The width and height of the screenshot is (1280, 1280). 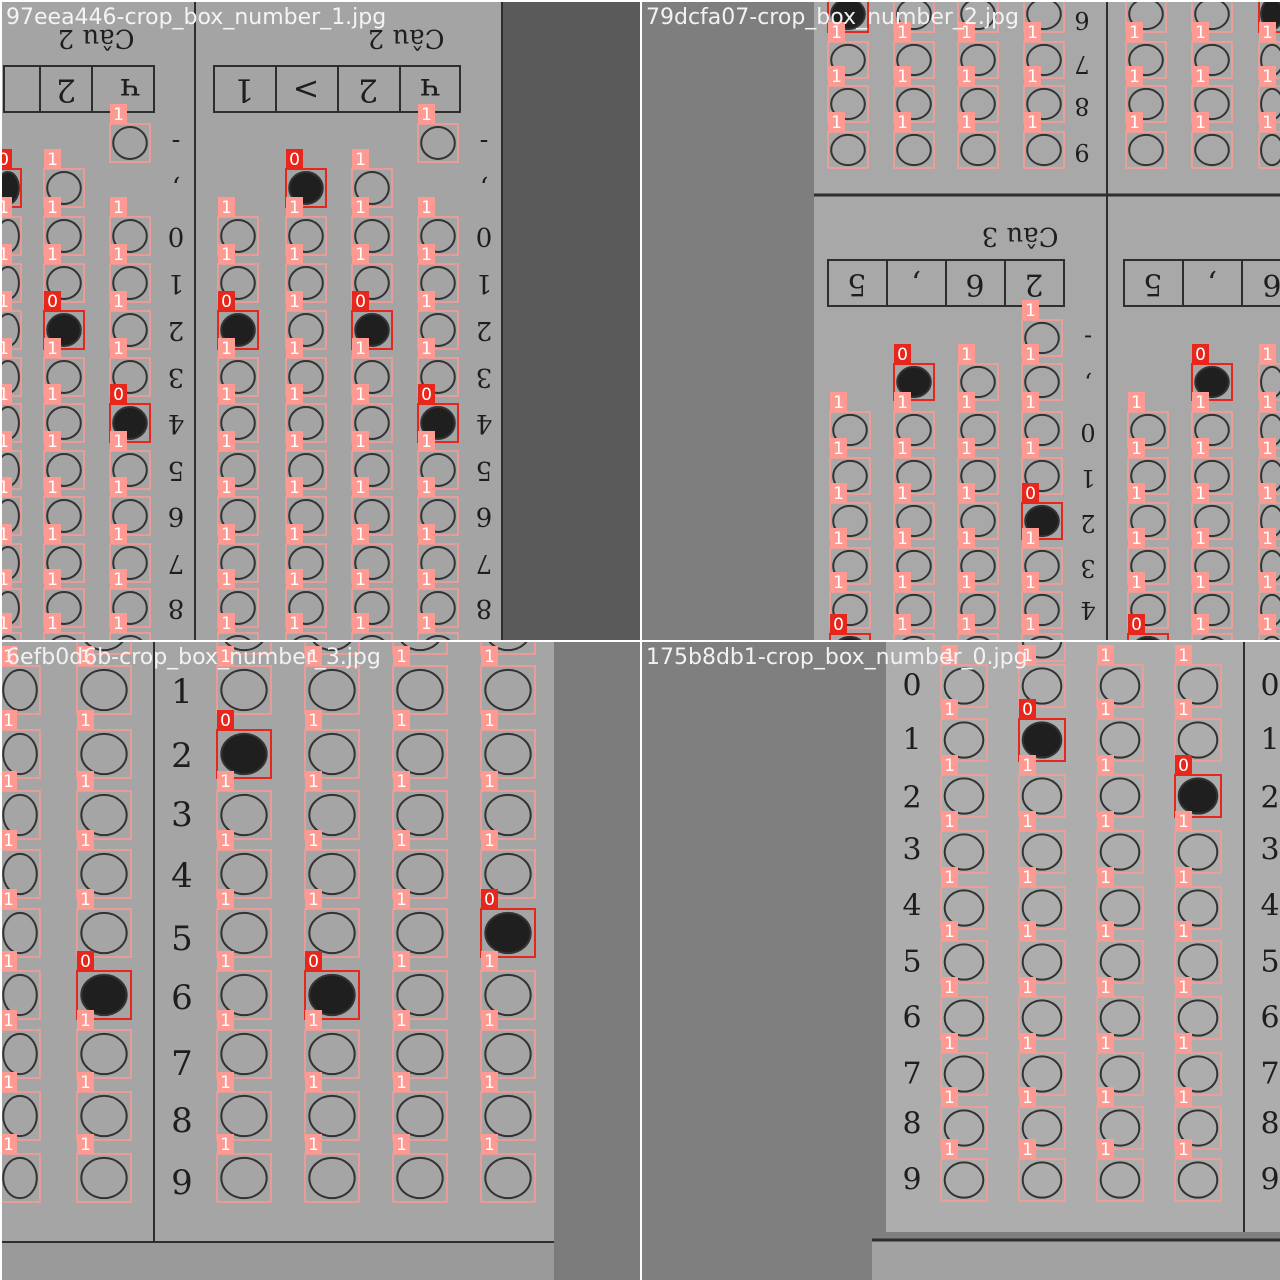 What do you see at coordinates (1081, 152) in the screenshot?
I see `row-label: 9` at bounding box center [1081, 152].